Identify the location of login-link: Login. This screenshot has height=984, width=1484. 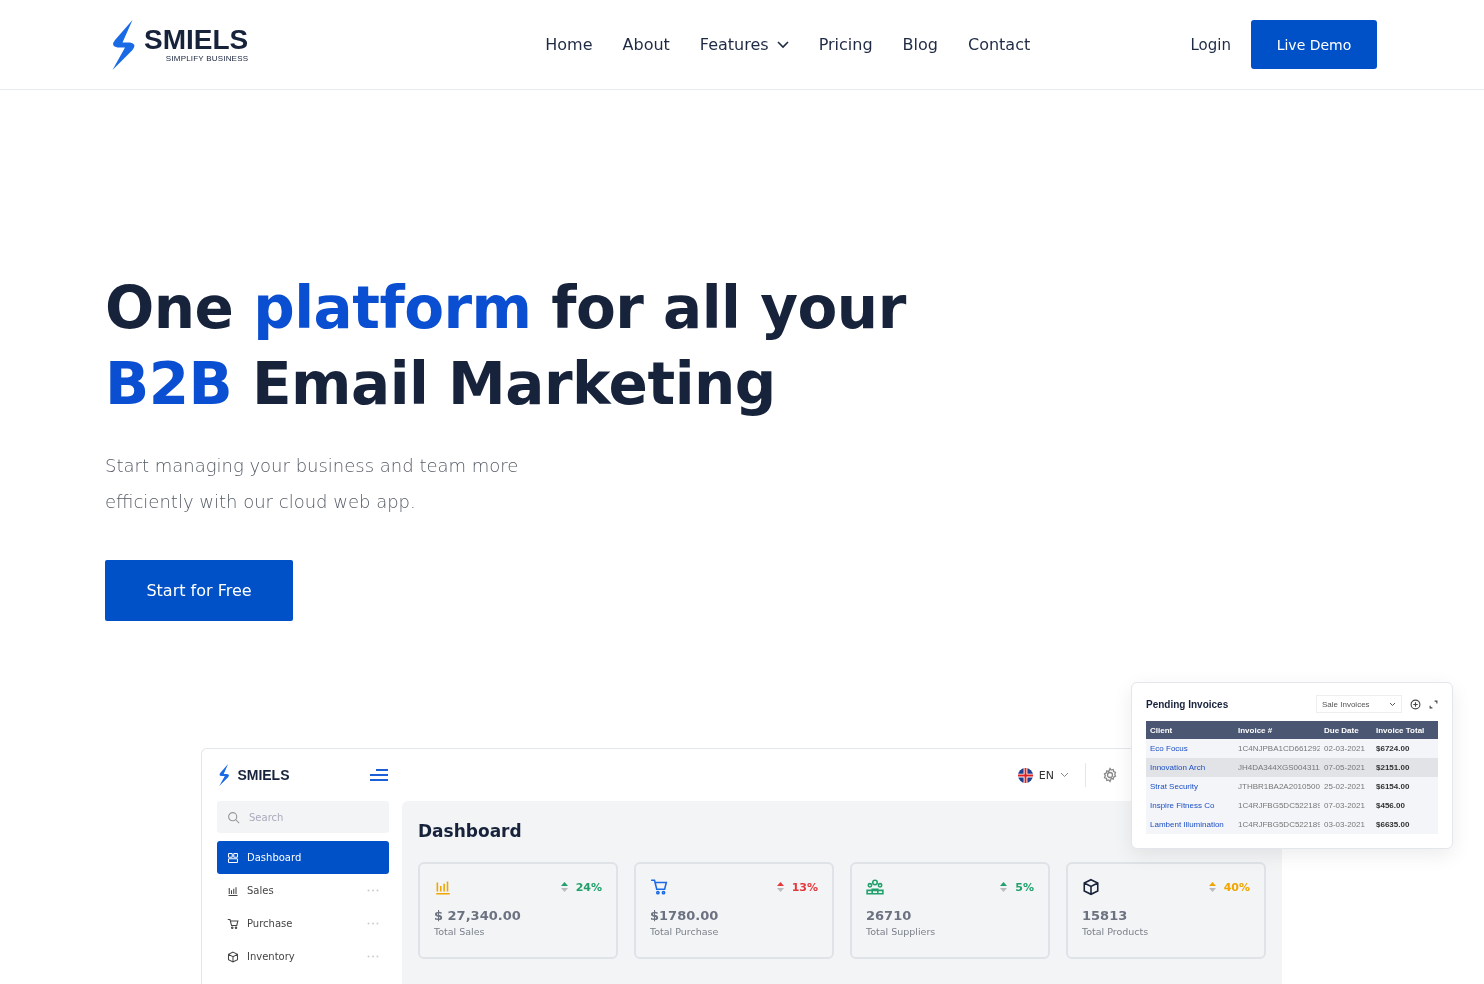
(1210, 44).